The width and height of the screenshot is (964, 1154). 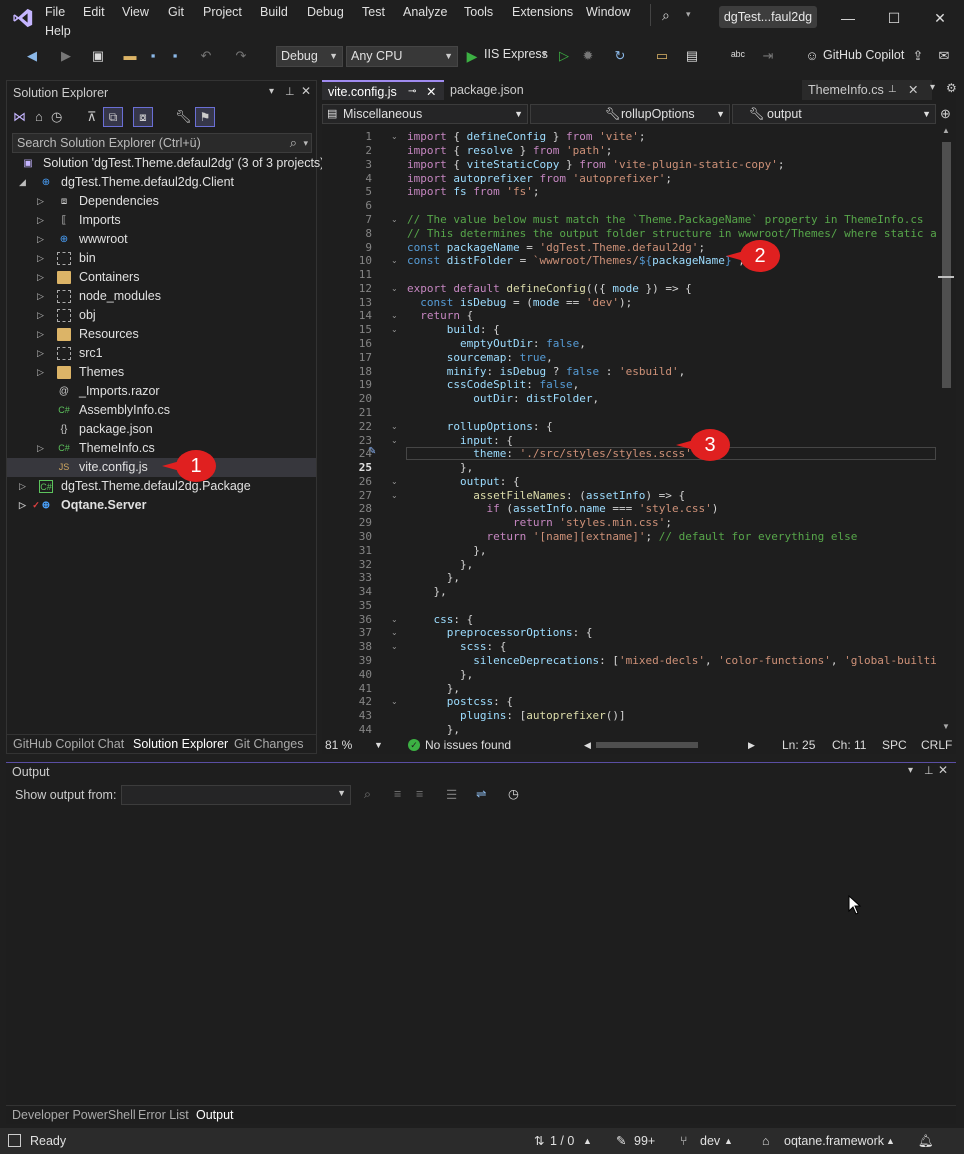 What do you see at coordinates (161, 372) in the screenshot?
I see `tree-item-themes: ▷ Themes` at bounding box center [161, 372].